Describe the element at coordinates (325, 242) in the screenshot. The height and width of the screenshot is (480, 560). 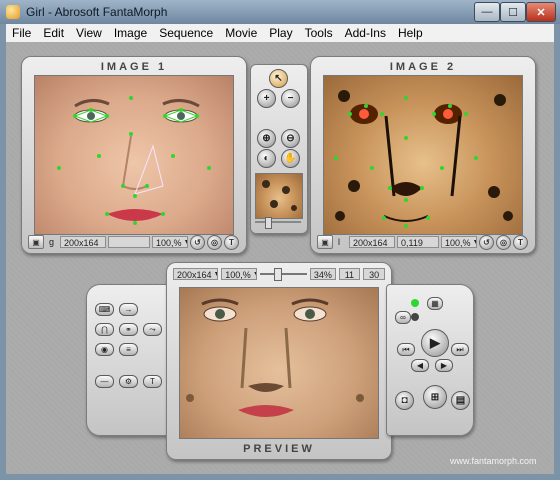
I see `open-image2-button: ▣` at that location.